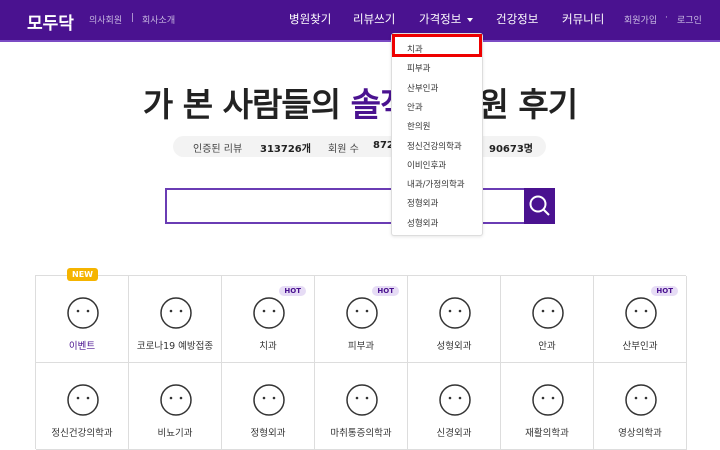  I want to click on logo: 모두닥, so click(50, 21).